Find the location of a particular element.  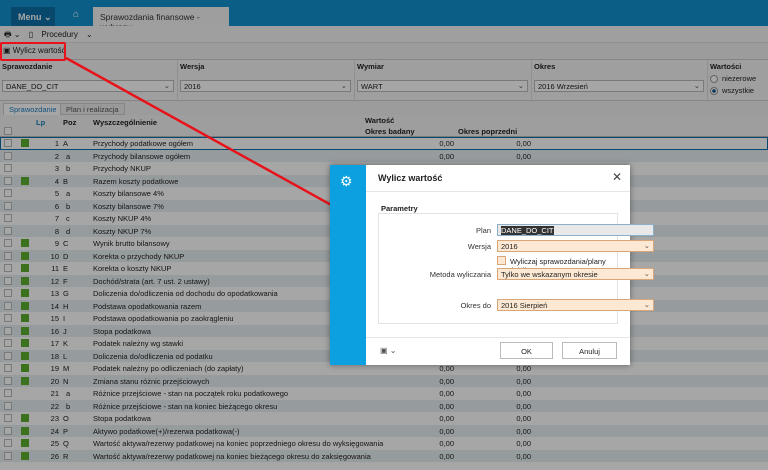

wersja-value: 2016 is located at coordinates (509, 246).